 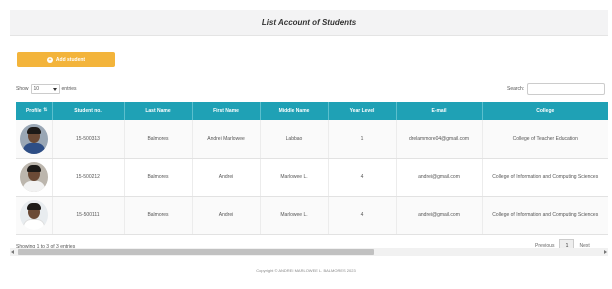 What do you see at coordinates (70, 59) in the screenshot?
I see `add-student-label: Add student` at bounding box center [70, 59].